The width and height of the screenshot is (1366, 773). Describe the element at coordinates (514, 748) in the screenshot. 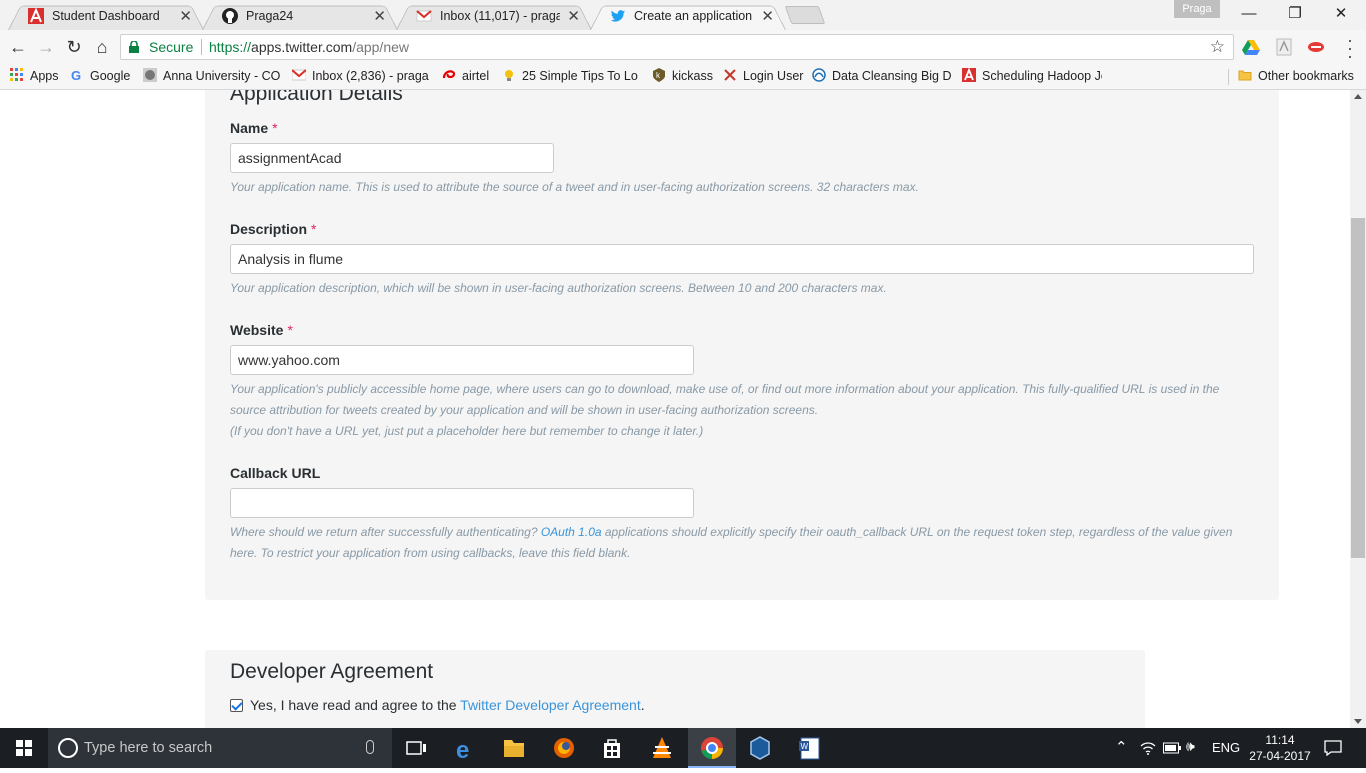

I see `file-explorer-icon` at that location.